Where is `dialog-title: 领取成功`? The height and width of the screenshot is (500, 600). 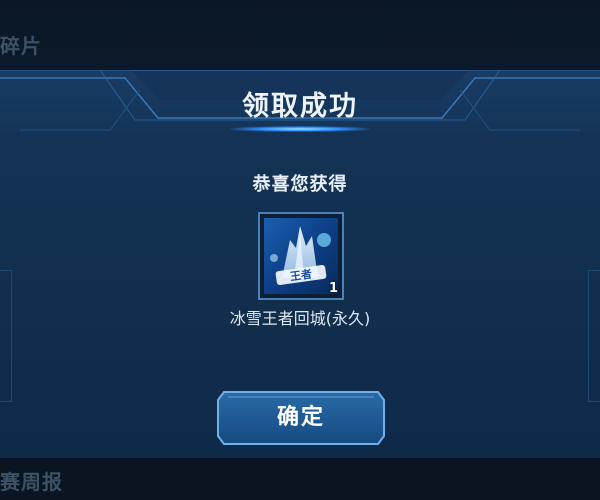 dialog-title: 领取成功 is located at coordinates (300, 106).